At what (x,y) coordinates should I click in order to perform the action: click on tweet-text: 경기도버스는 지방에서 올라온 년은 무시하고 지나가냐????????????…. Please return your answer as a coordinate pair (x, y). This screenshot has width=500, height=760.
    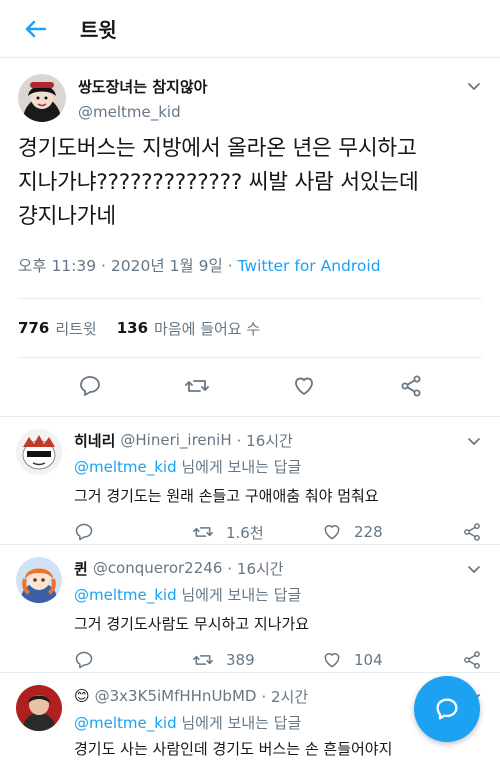
    Looking at the image, I should click on (218, 182).